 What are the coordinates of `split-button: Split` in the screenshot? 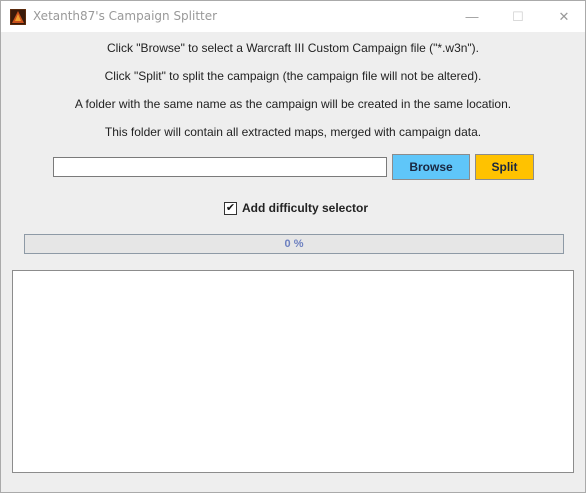 It's located at (504, 167).